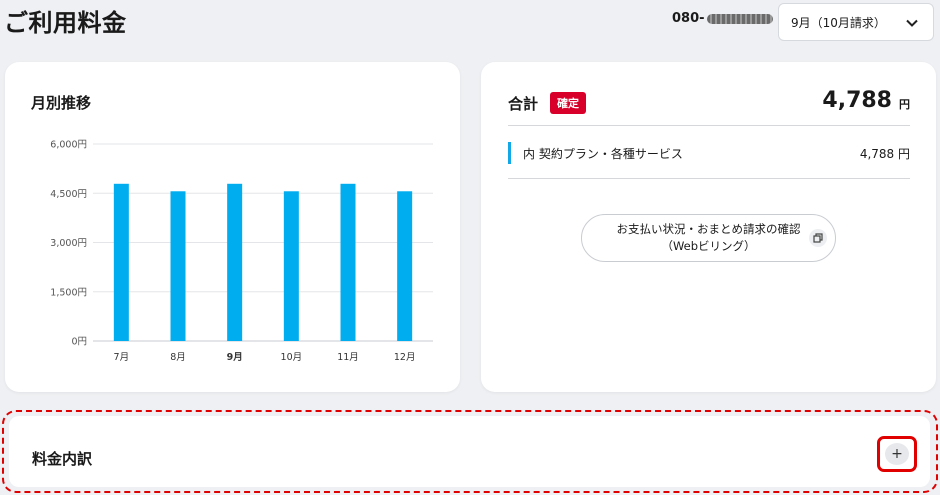  Describe the element at coordinates (235, 262) in the screenshot. I see `bar-9月` at that location.